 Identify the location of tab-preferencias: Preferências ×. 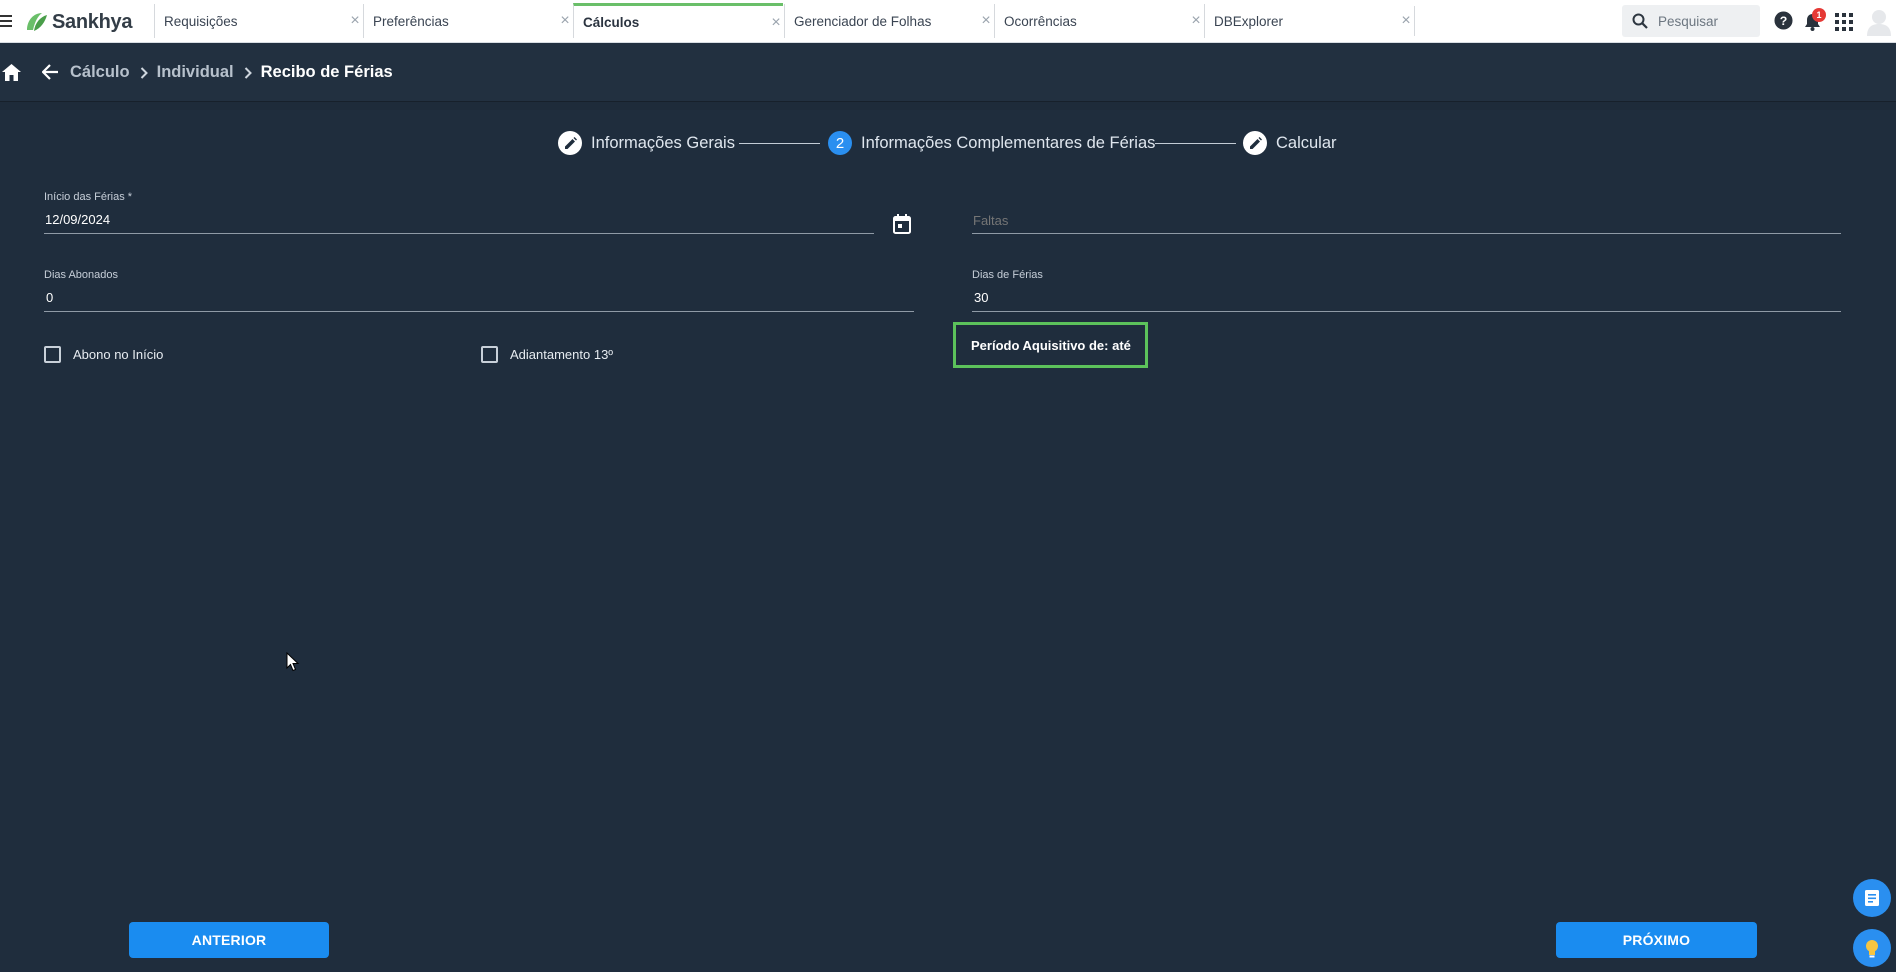
(467, 21).